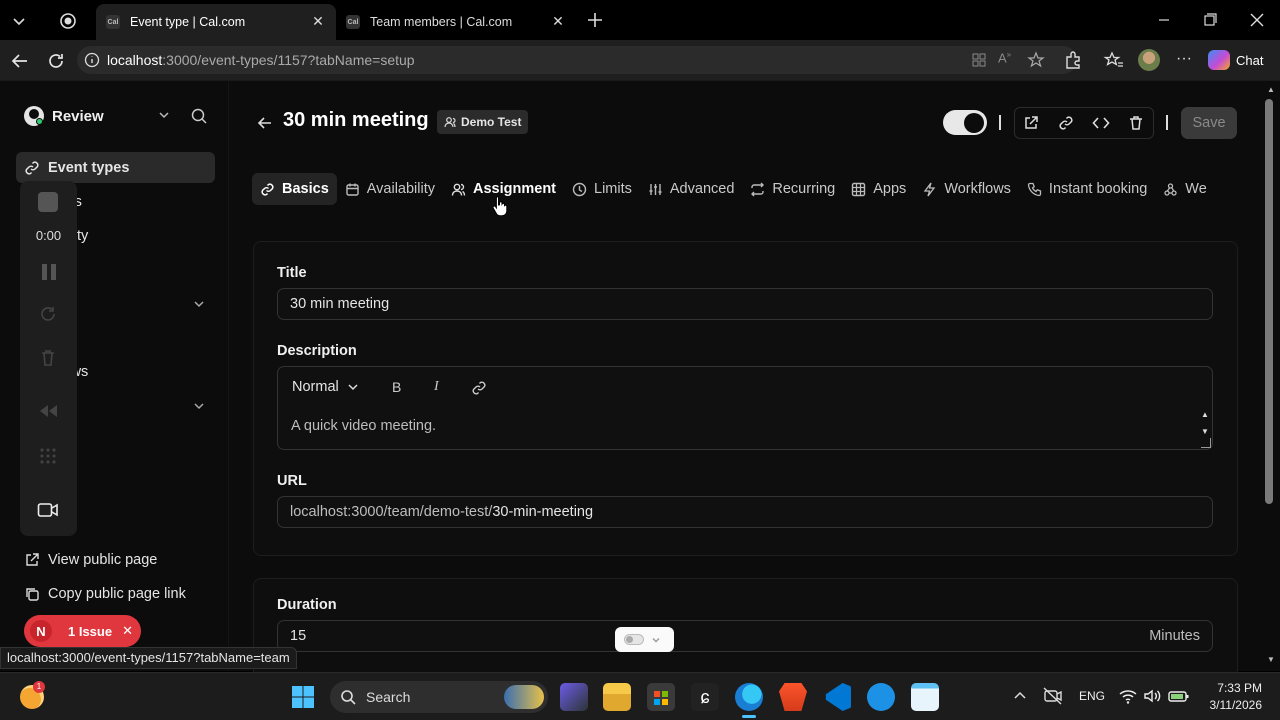 The image size is (1280, 720). What do you see at coordinates (1073, 60) in the screenshot?
I see `extensions-icon` at bounding box center [1073, 60].